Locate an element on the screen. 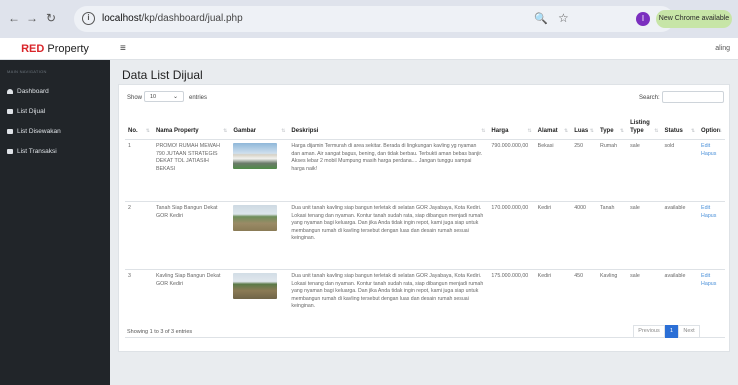  cell-status: sold is located at coordinates (680, 170).